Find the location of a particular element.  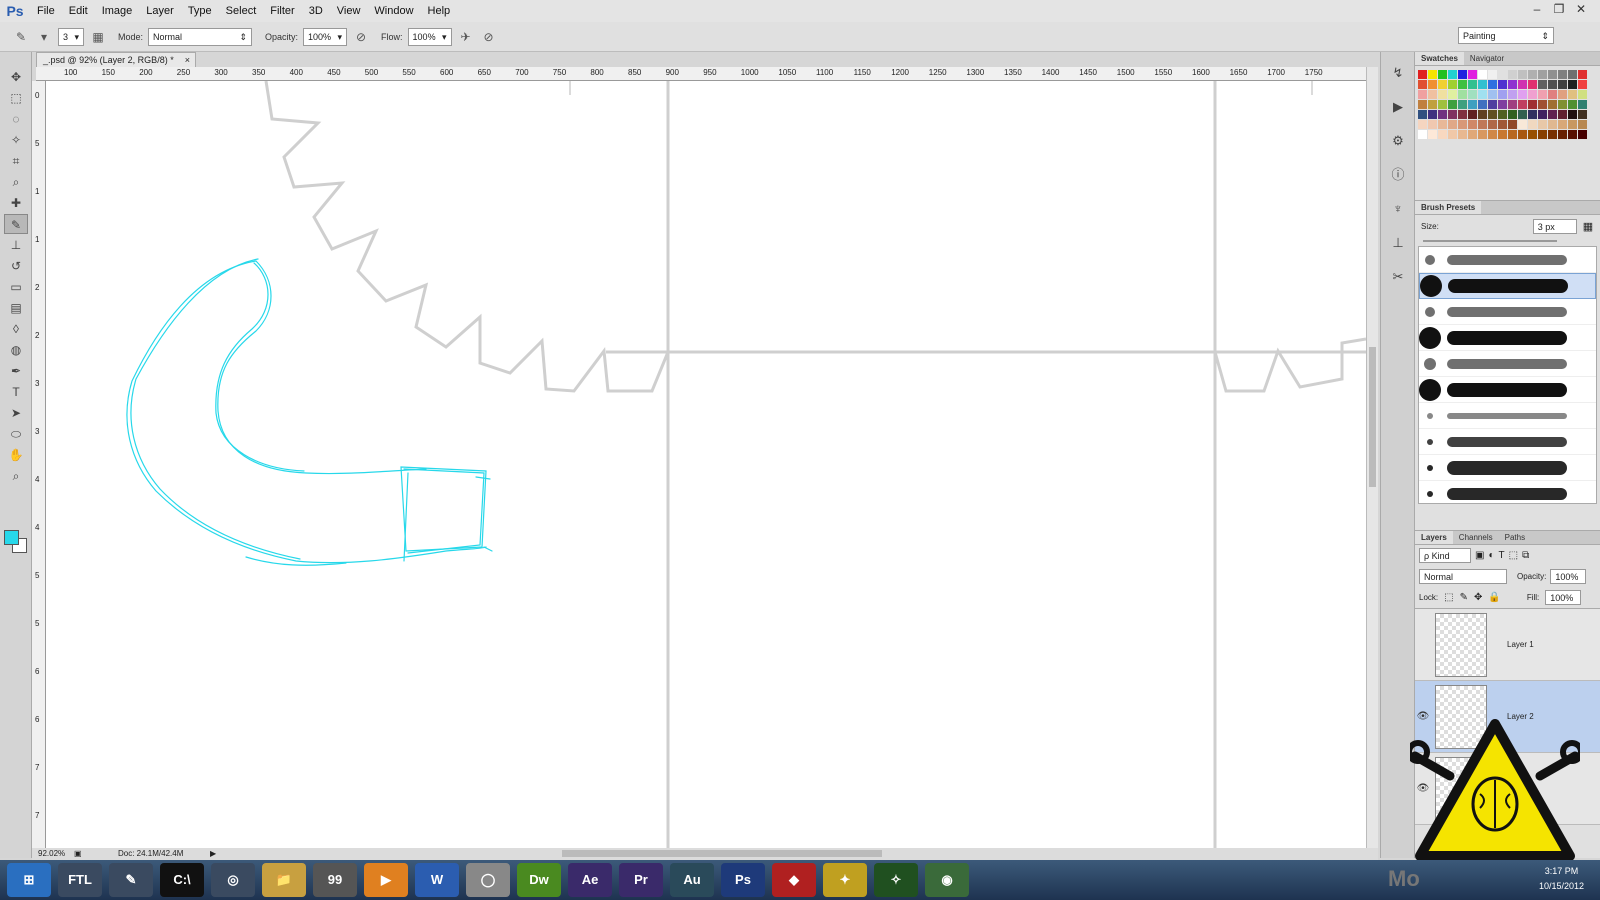

document-tab: _.psd @ 92% (Layer 2, RGB/8) * × is located at coordinates (116, 59).